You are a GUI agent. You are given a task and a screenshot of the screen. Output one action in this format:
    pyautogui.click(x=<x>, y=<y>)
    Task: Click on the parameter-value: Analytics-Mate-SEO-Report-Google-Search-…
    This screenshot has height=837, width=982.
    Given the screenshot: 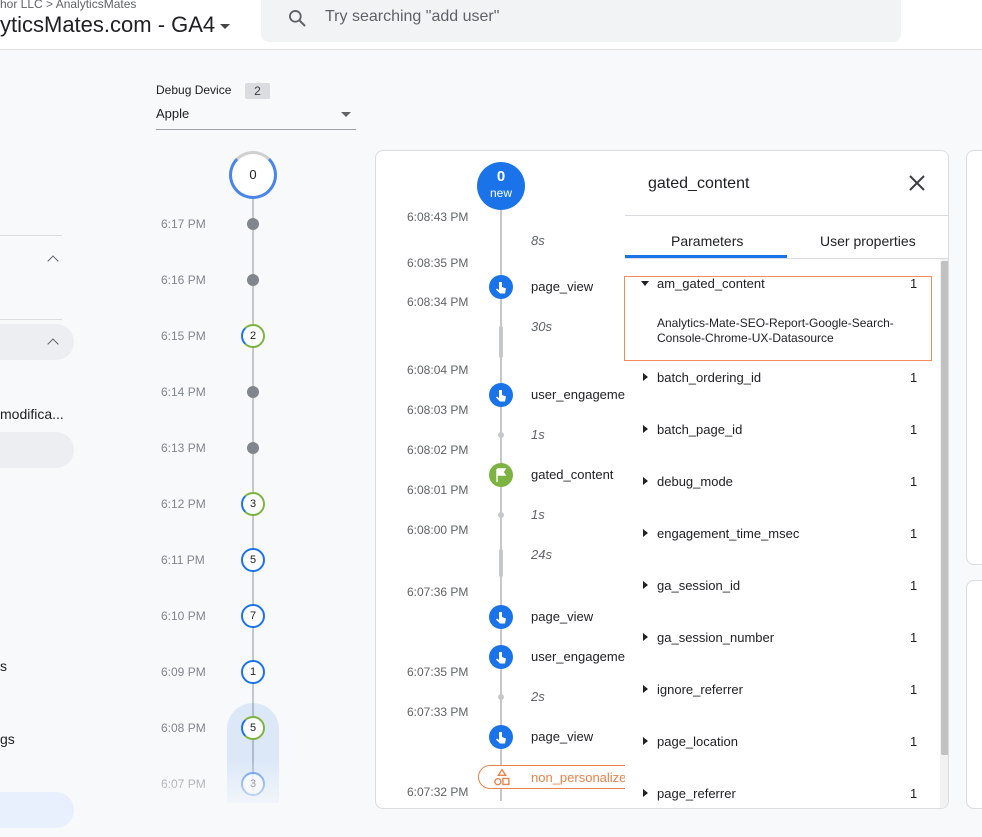 What is the action you would take?
    pyautogui.click(x=775, y=330)
    